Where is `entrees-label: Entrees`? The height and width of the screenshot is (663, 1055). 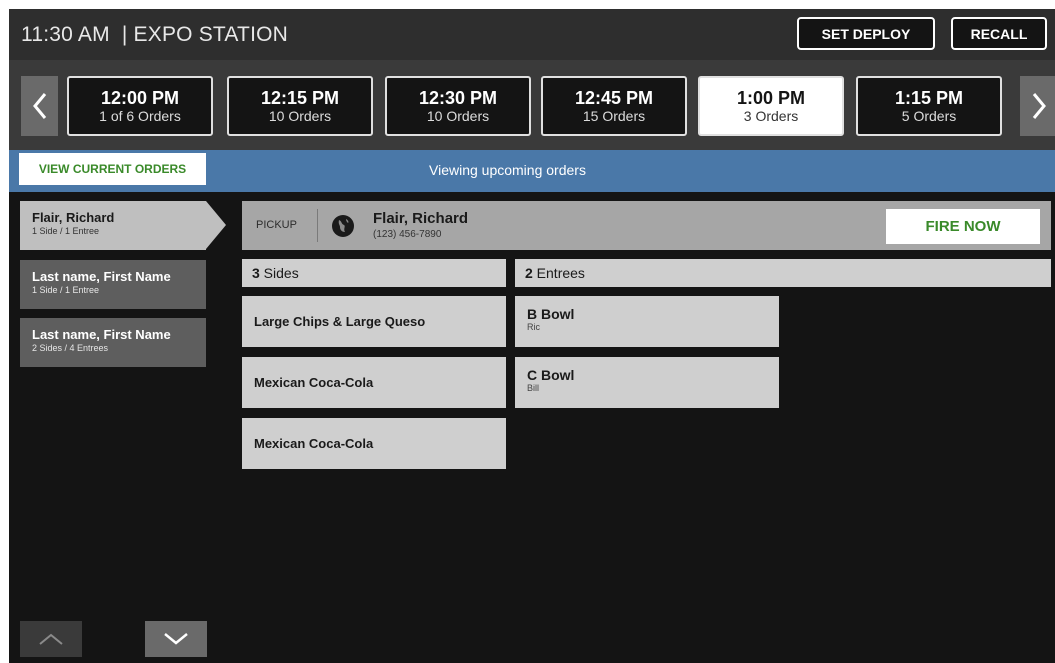 entrees-label: Entrees is located at coordinates (558, 273).